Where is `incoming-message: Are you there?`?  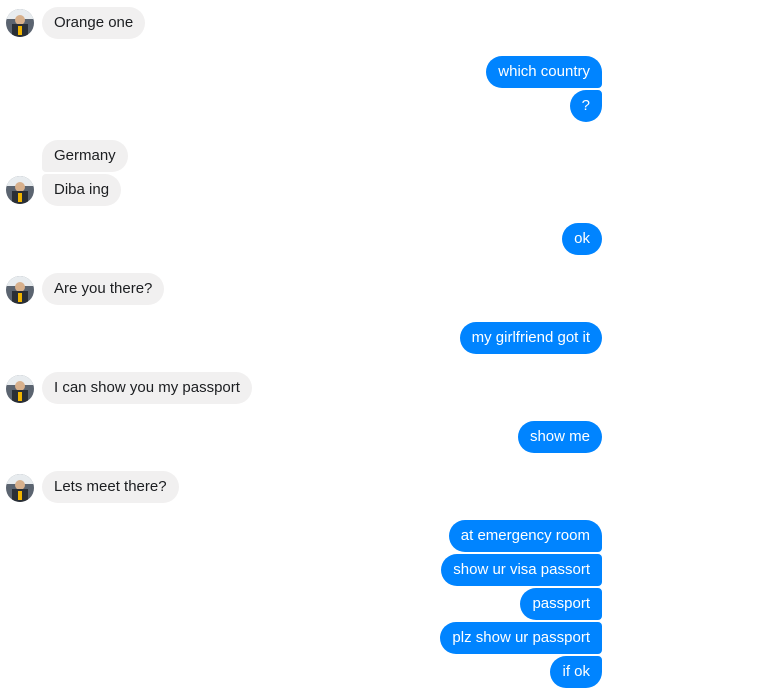 incoming-message: Are you there? is located at coordinates (103, 289).